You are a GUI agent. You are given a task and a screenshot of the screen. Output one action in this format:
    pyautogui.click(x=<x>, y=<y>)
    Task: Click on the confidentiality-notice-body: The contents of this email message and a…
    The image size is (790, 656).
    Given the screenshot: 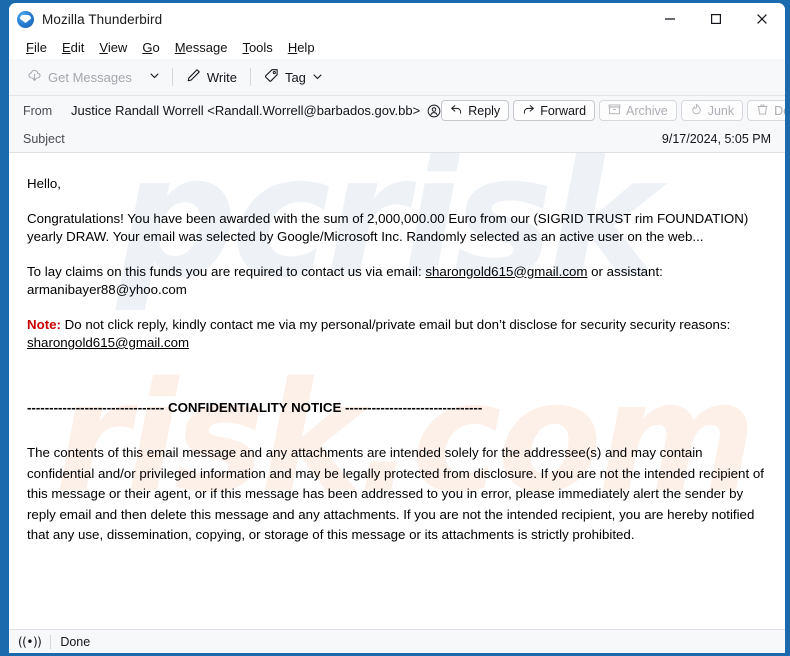 What is the action you would take?
    pyautogui.click(x=395, y=493)
    